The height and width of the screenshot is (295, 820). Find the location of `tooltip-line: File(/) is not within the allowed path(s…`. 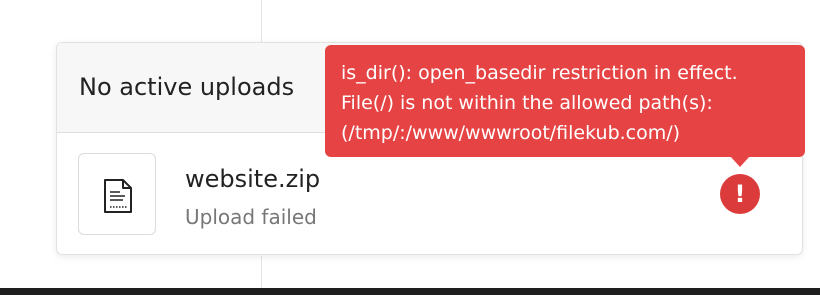

tooltip-line: File(/) is not within the allowed path(s… is located at coordinates (527, 103).